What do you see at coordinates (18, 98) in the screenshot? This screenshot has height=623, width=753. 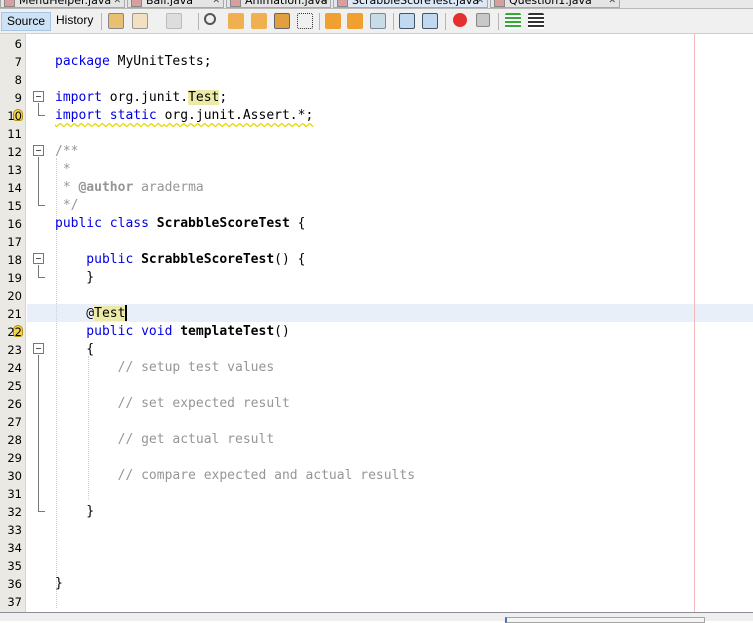 I see `line-number: 9` at bounding box center [18, 98].